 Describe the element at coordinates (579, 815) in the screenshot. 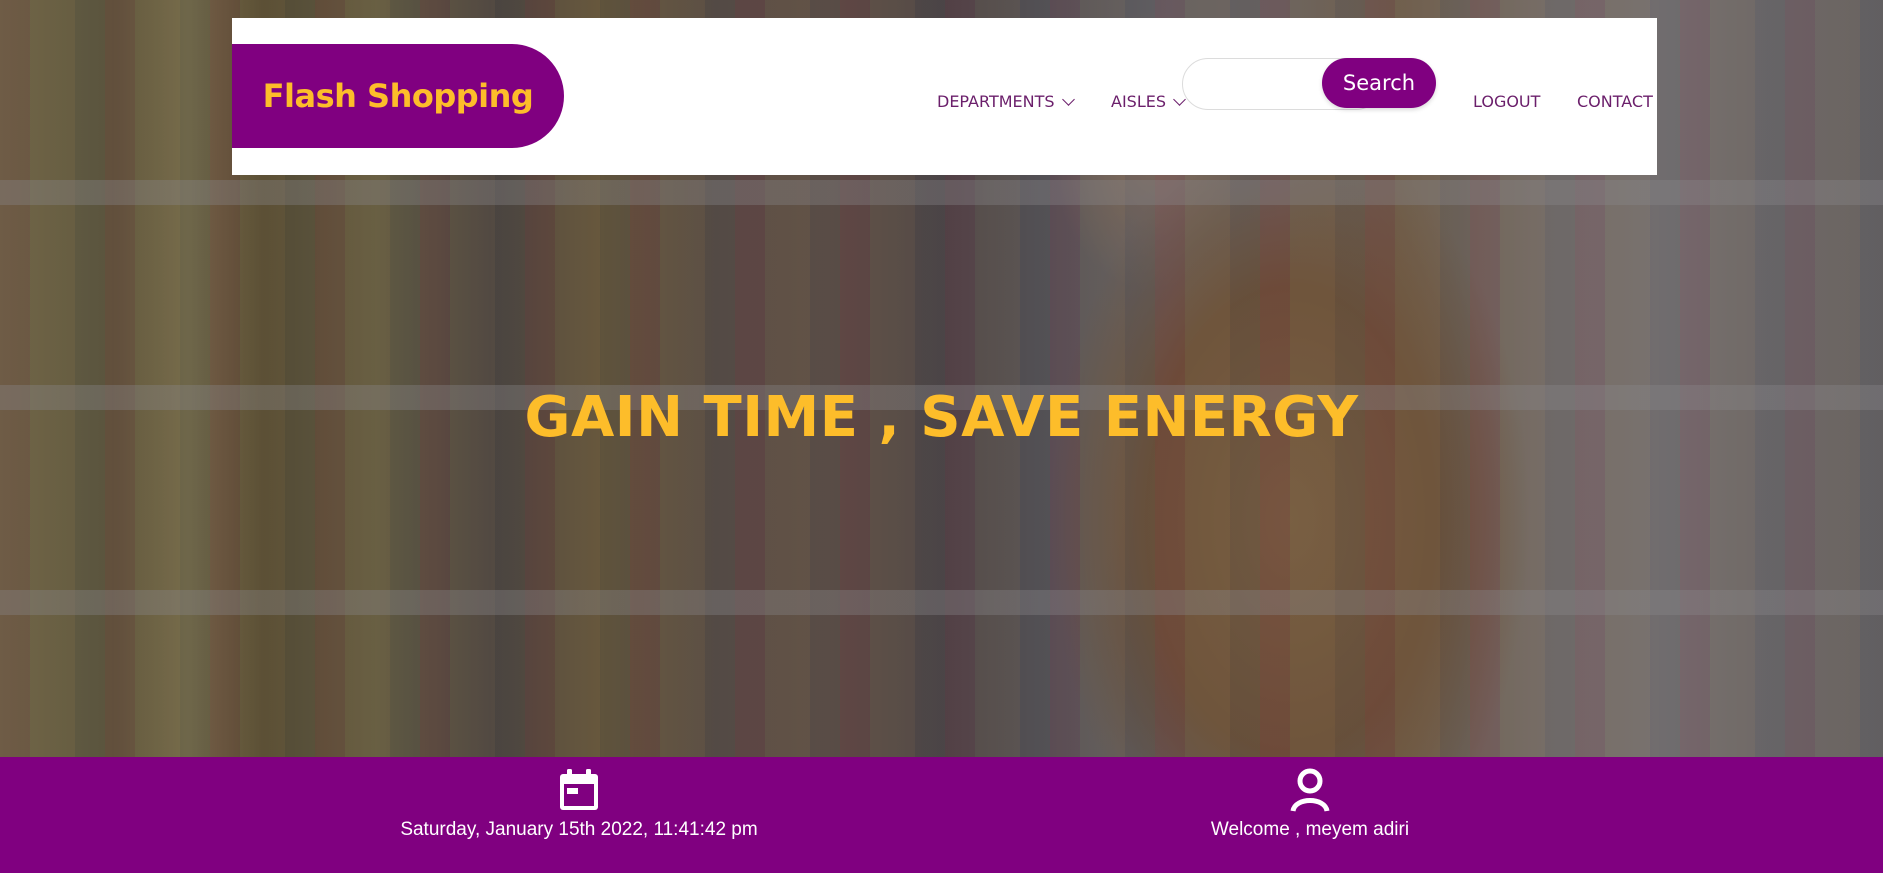

I see `datetime-block: Saturday, January 15th 2022, 11:41:42 pm` at that location.